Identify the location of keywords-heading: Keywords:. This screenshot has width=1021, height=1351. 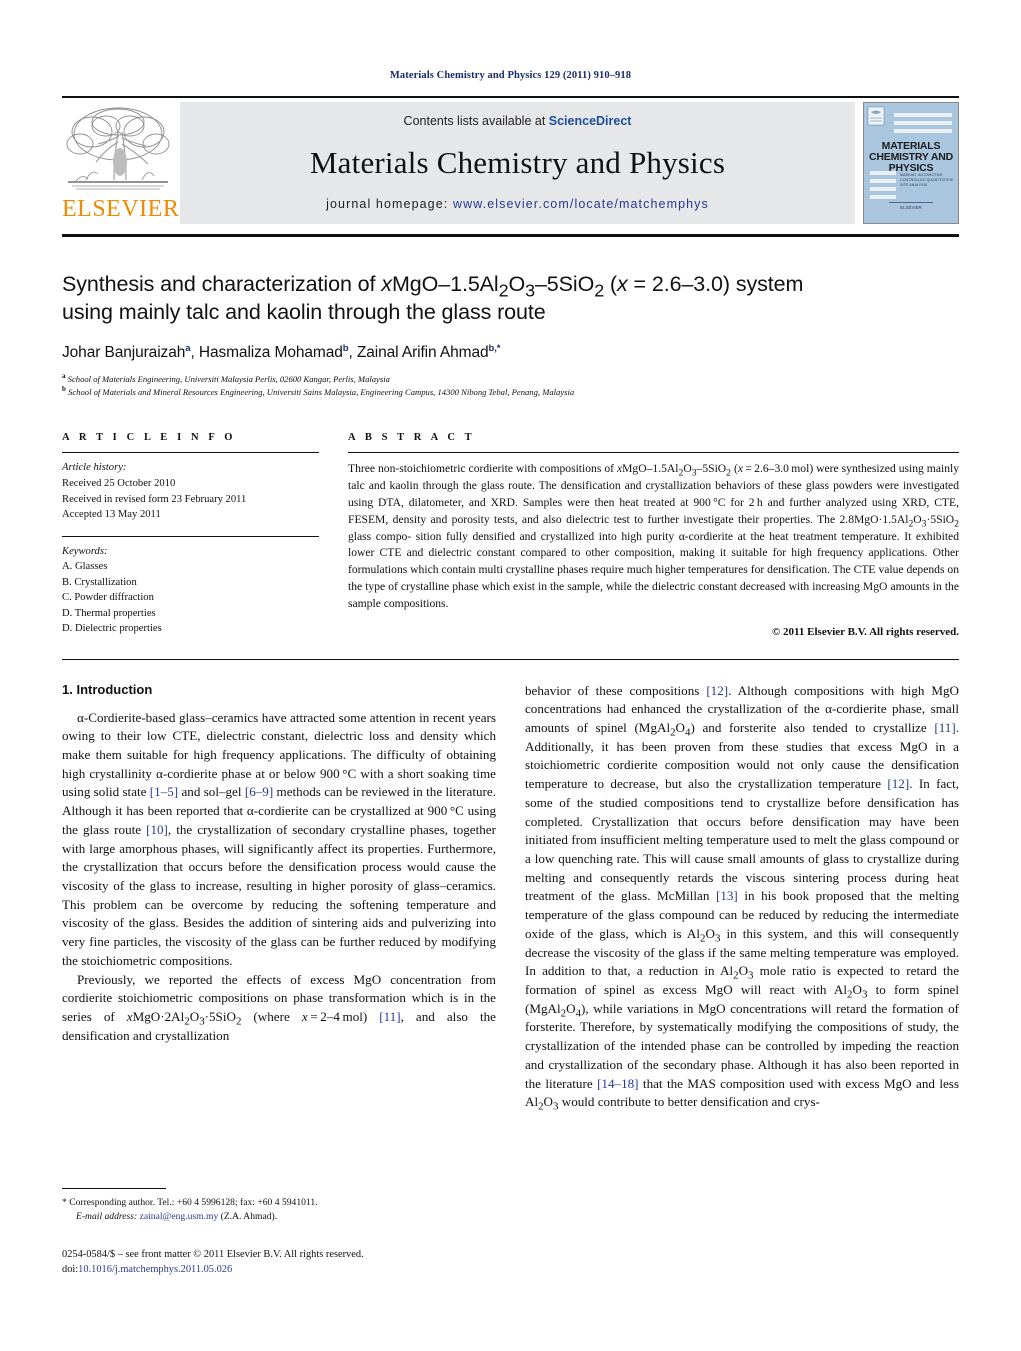
(85, 551).